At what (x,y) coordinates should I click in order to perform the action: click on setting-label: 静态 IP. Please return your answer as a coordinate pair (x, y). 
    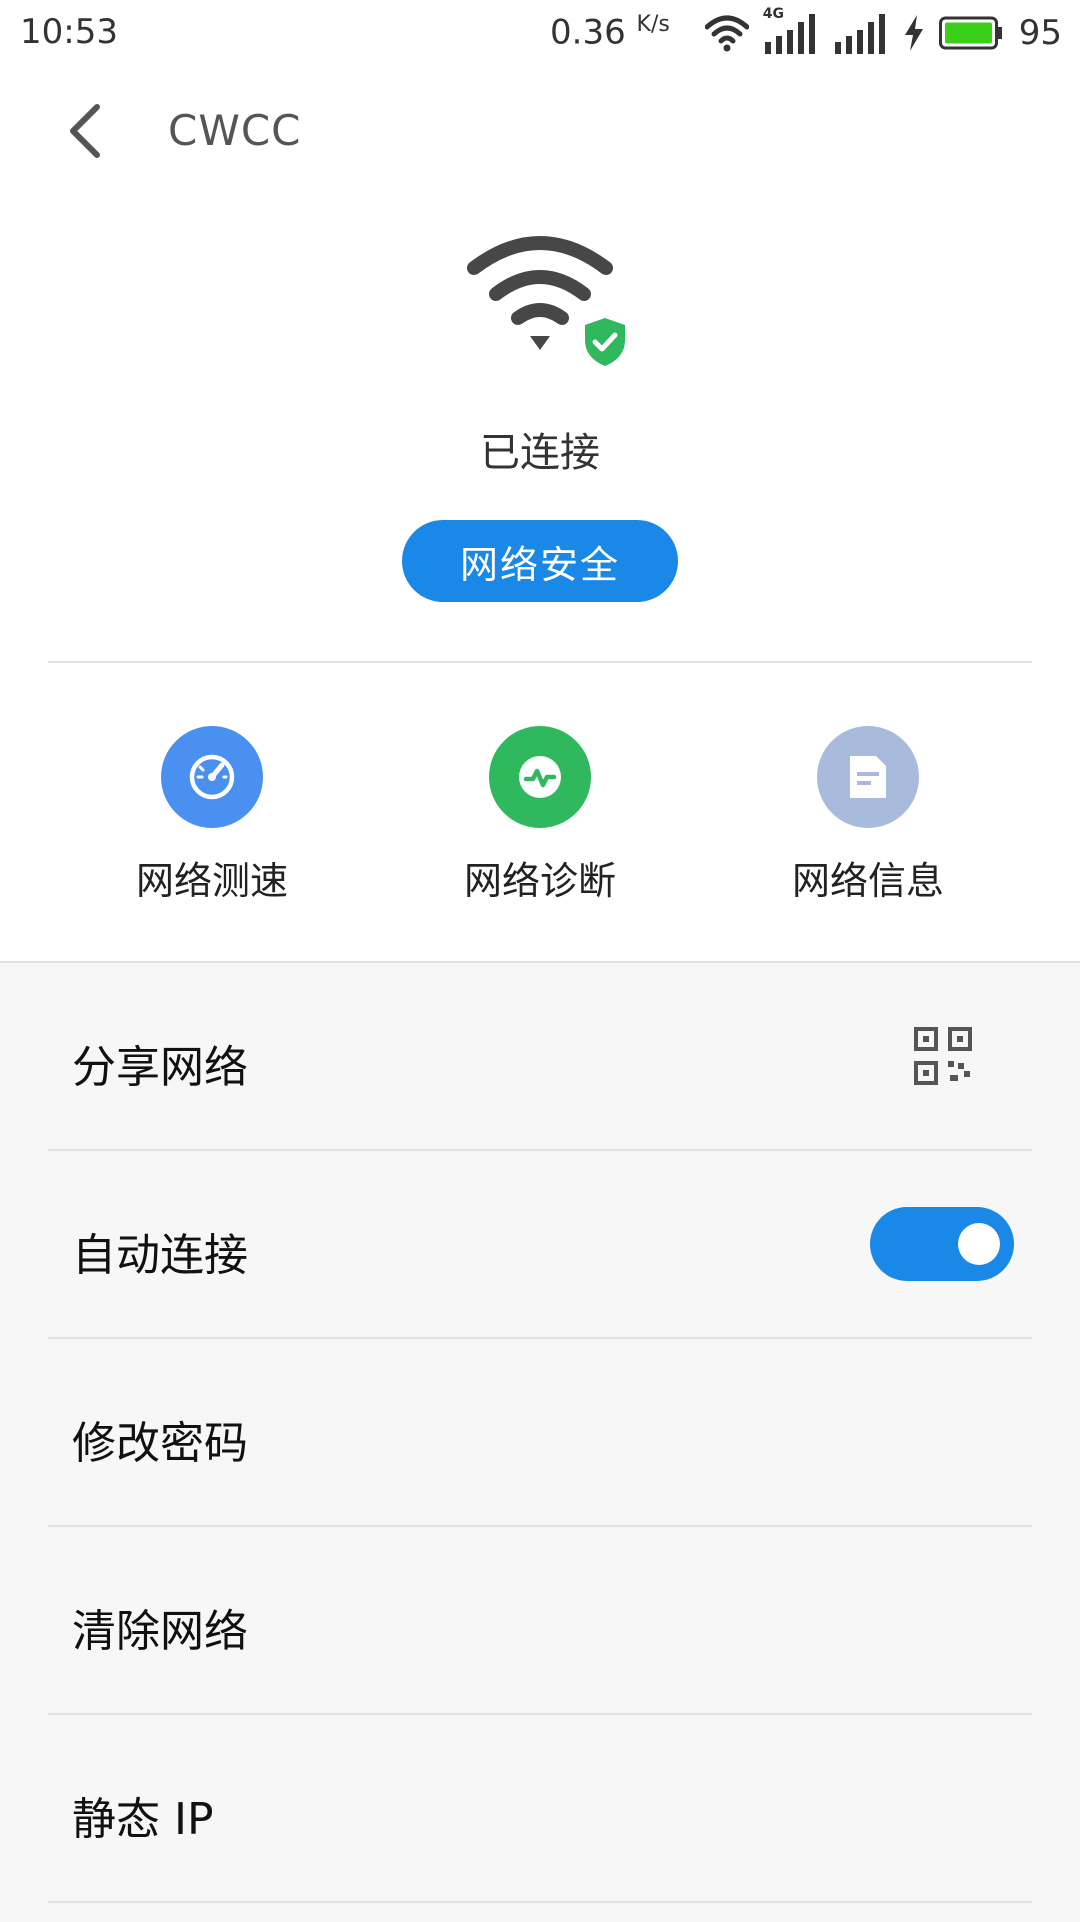
    Looking at the image, I should click on (143, 1819).